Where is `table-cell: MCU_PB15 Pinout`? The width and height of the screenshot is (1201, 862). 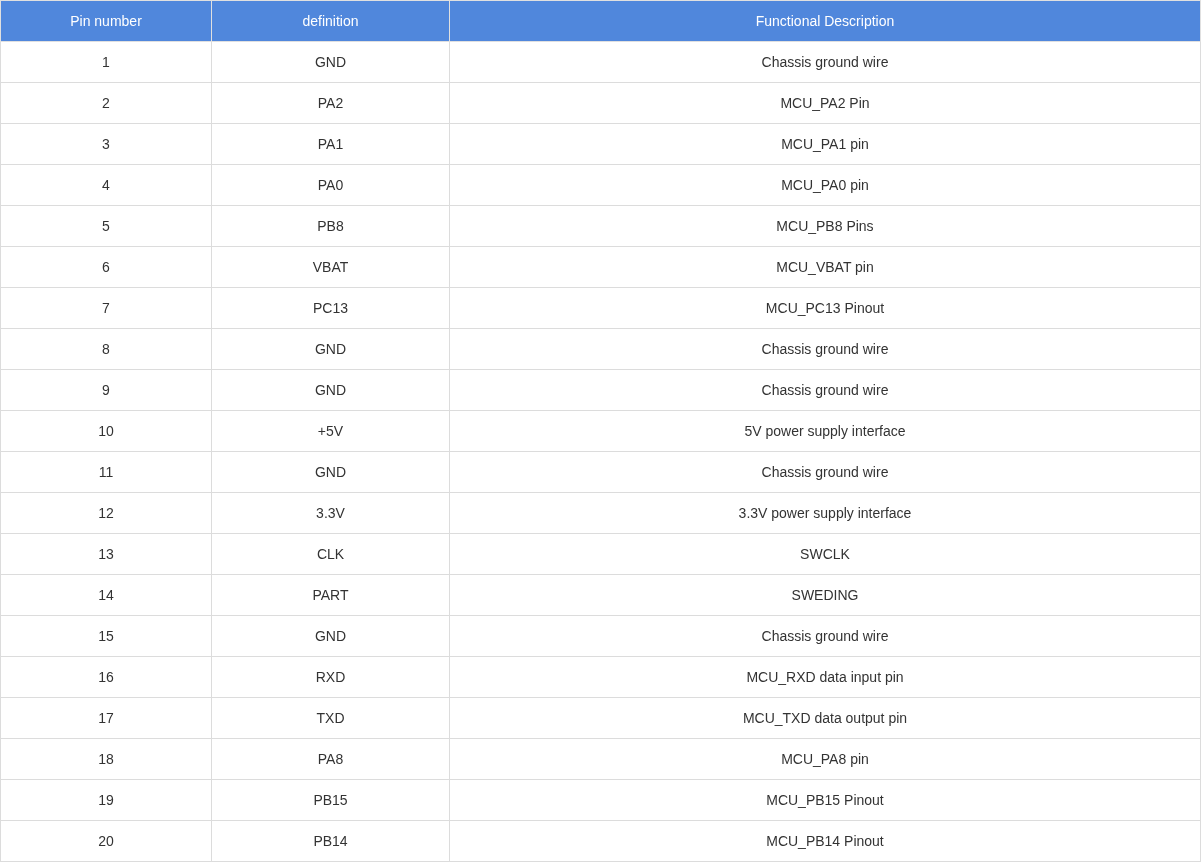
table-cell: MCU_PB15 Pinout is located at coordinates (825, 800).